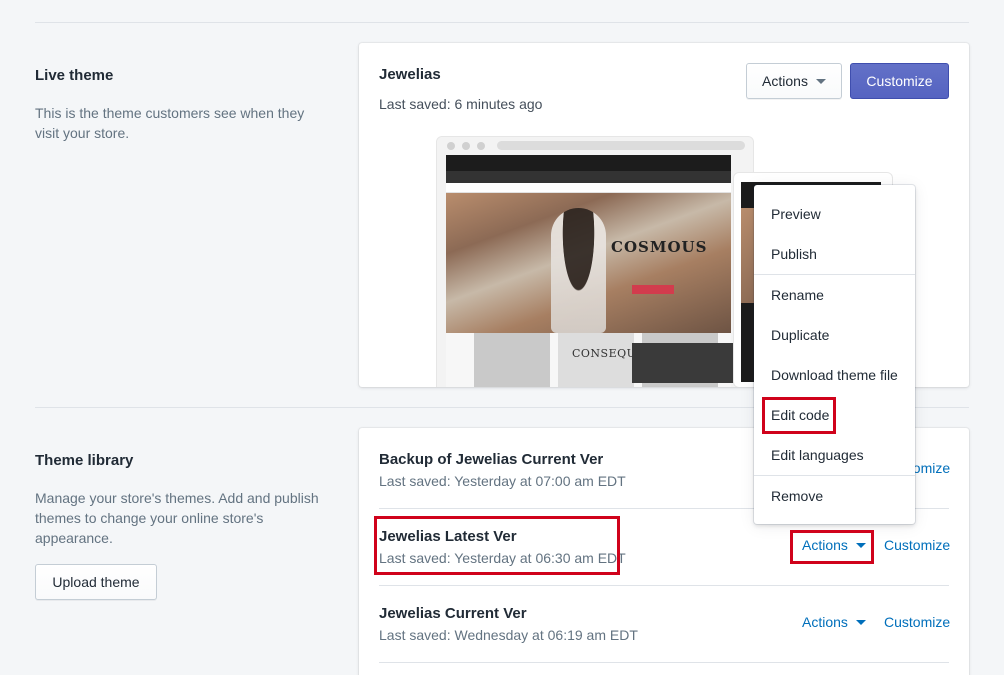  I want to click on library-theme-last-saved: Last saved: Yesterday at 06:30 am EDT, so click(502, 558).